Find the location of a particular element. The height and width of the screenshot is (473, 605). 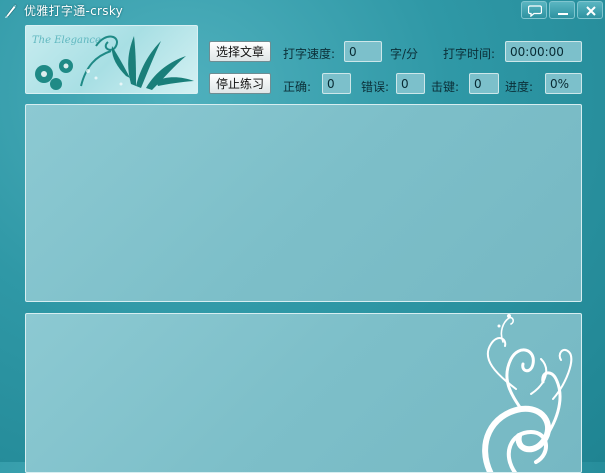

window-controls is located at coordinates (561, 10).